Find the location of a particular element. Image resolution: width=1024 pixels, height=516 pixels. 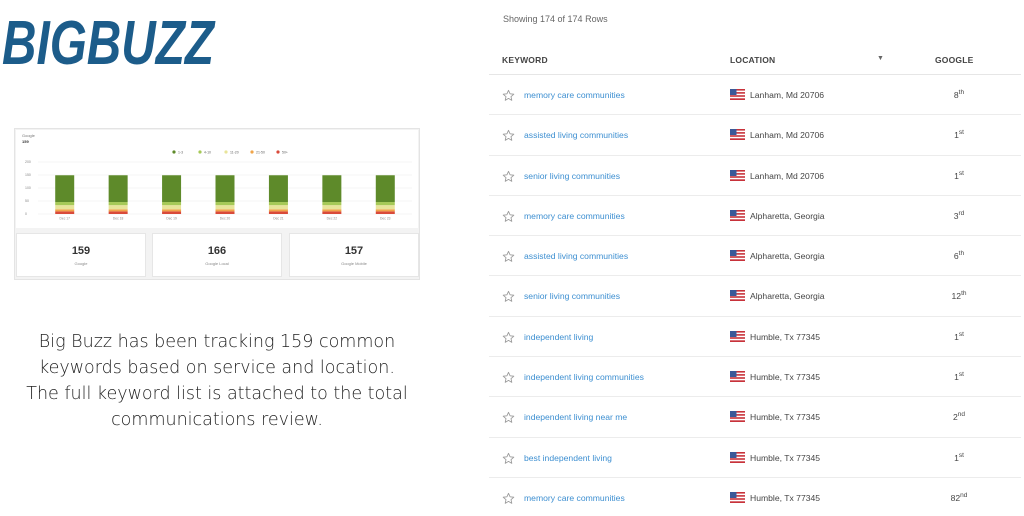

rank-number: 12 is located at coordinates (956, 296).